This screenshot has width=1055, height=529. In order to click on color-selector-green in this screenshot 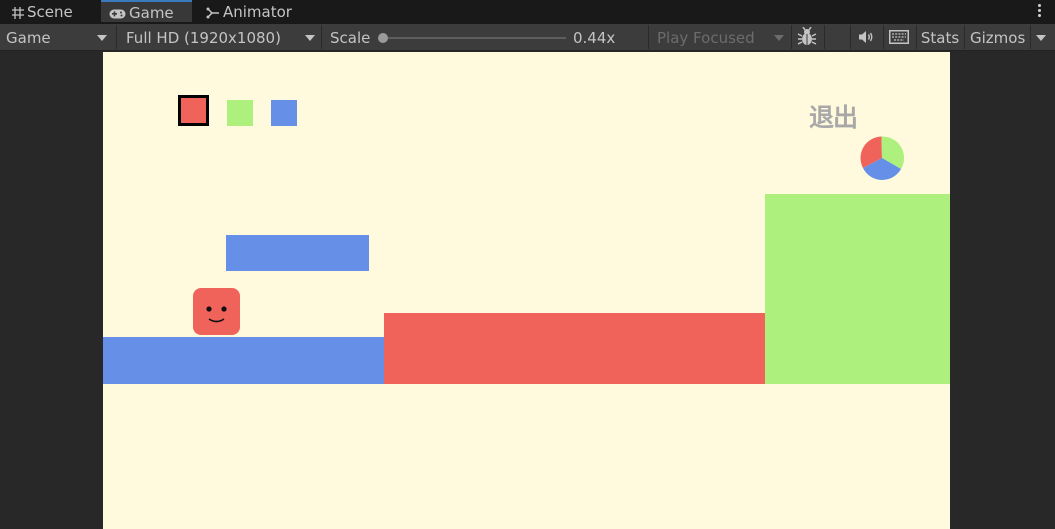, I will do `click(240, 113)`.